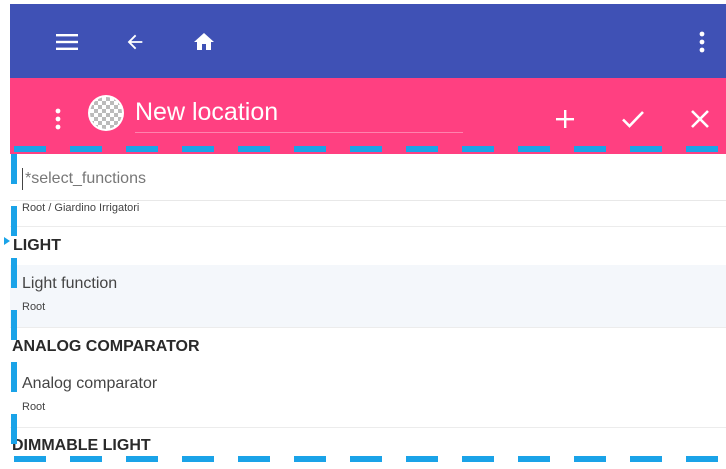 The height and width of the screenshot is (469, 726). I want to click on focus-outline-left, so click(14, 304).